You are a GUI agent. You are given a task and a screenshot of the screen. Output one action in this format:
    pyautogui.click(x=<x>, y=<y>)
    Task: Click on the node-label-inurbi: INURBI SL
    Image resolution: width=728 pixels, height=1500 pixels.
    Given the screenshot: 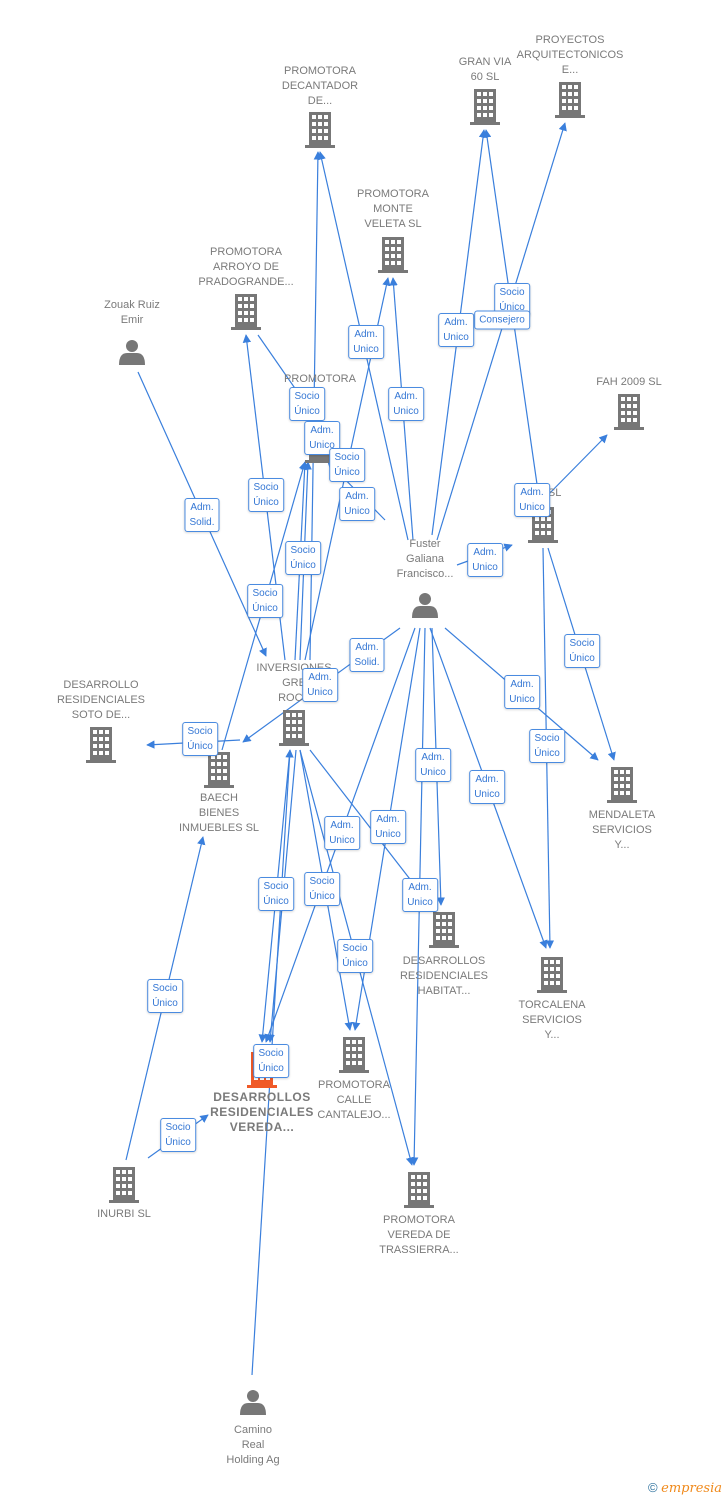 What is the action you would take?
    pyautogui.click(x=124, y=1214)
    